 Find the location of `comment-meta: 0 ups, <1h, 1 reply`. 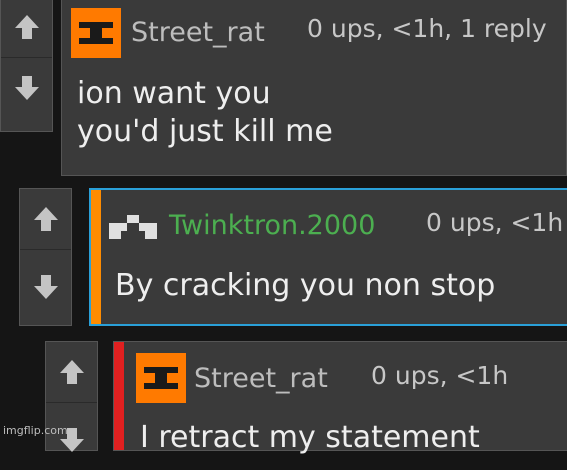

comment-meta: 0 ups, <1h, 1 reply is located at coordinates (427, 28).